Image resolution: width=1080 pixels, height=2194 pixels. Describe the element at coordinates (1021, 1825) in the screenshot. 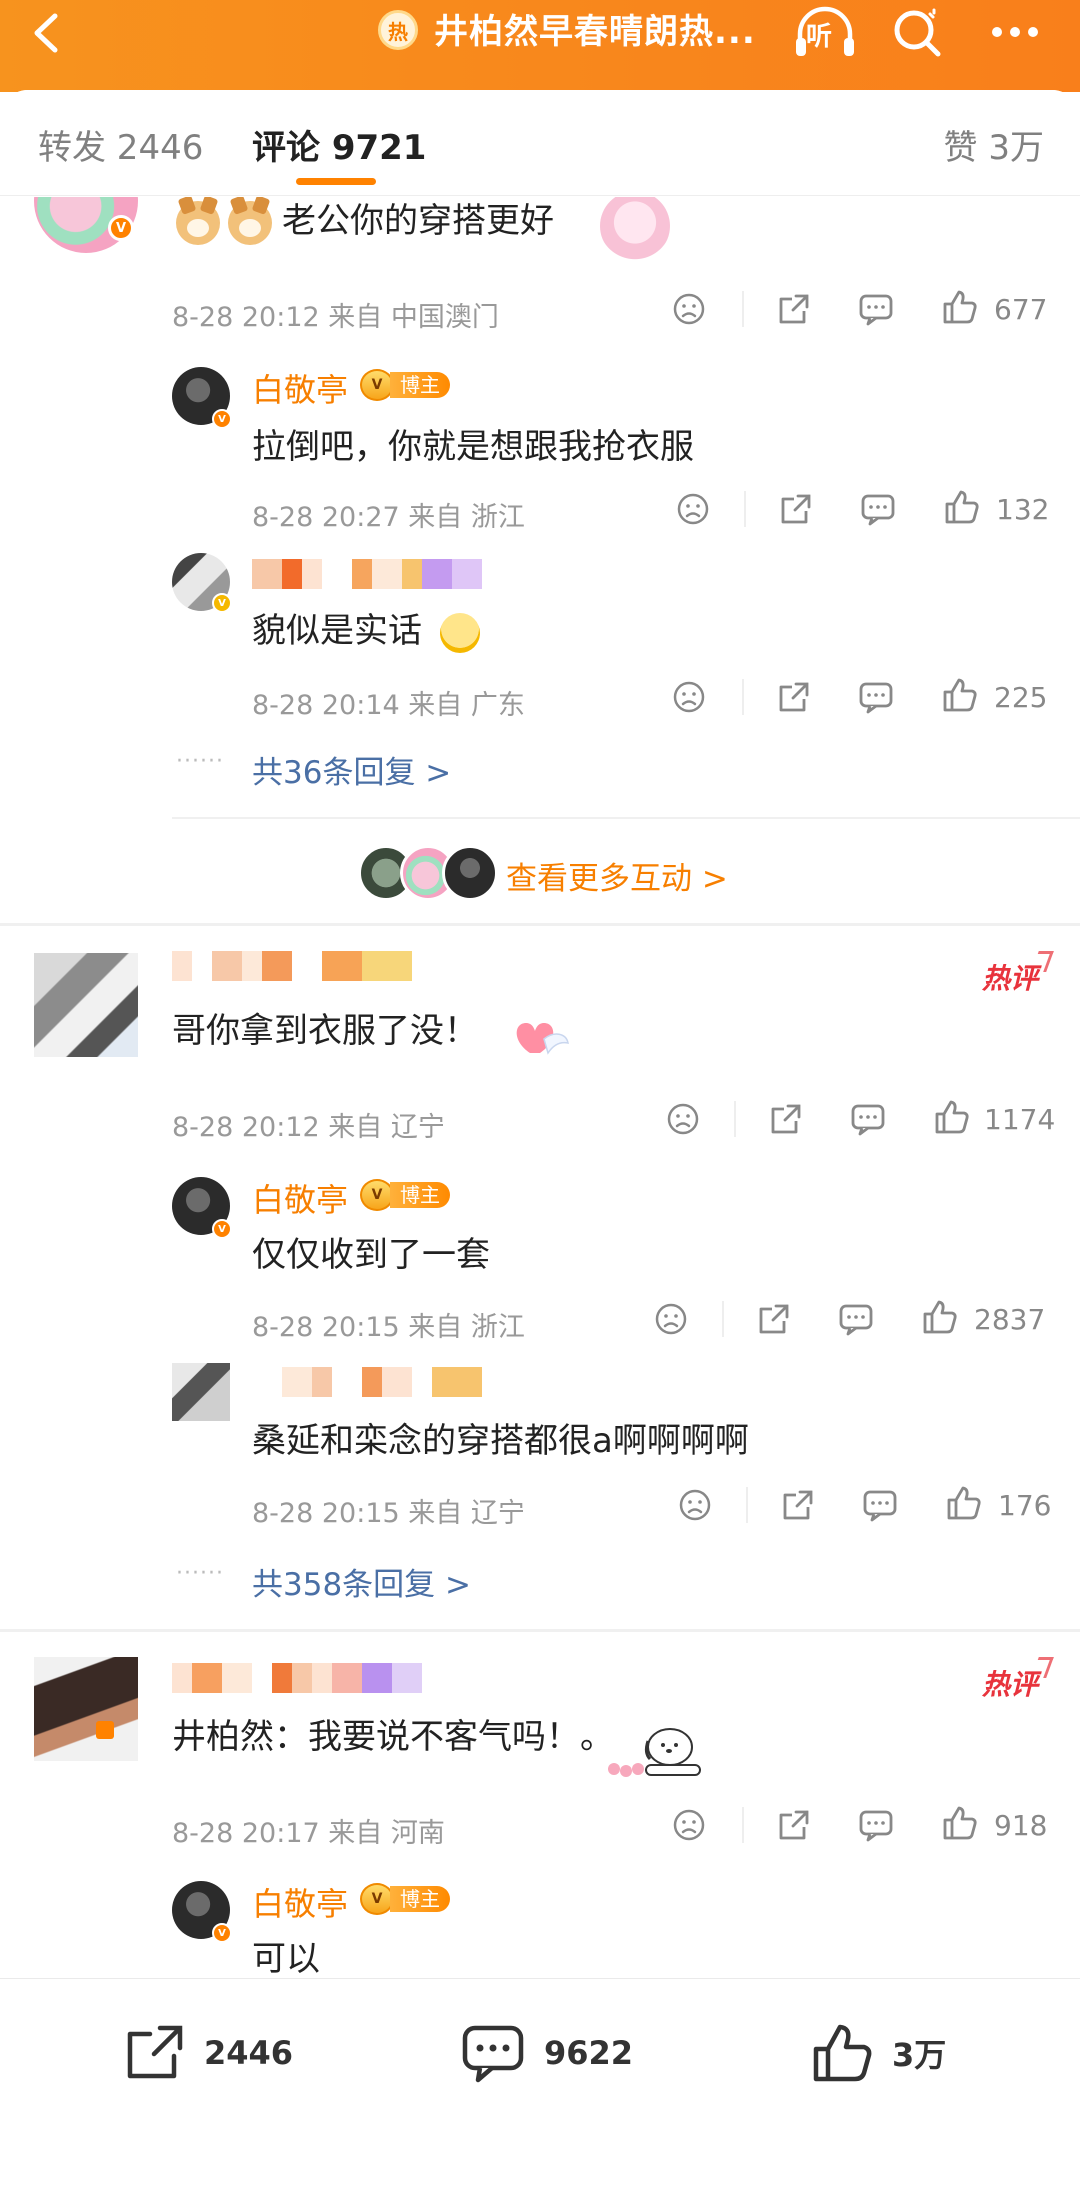

I see `like-count: 918` at that location.